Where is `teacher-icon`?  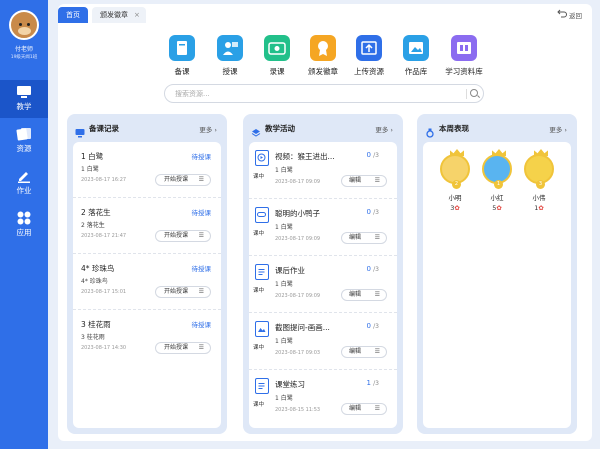
teacher-icon is located at coordinates (230, 48).